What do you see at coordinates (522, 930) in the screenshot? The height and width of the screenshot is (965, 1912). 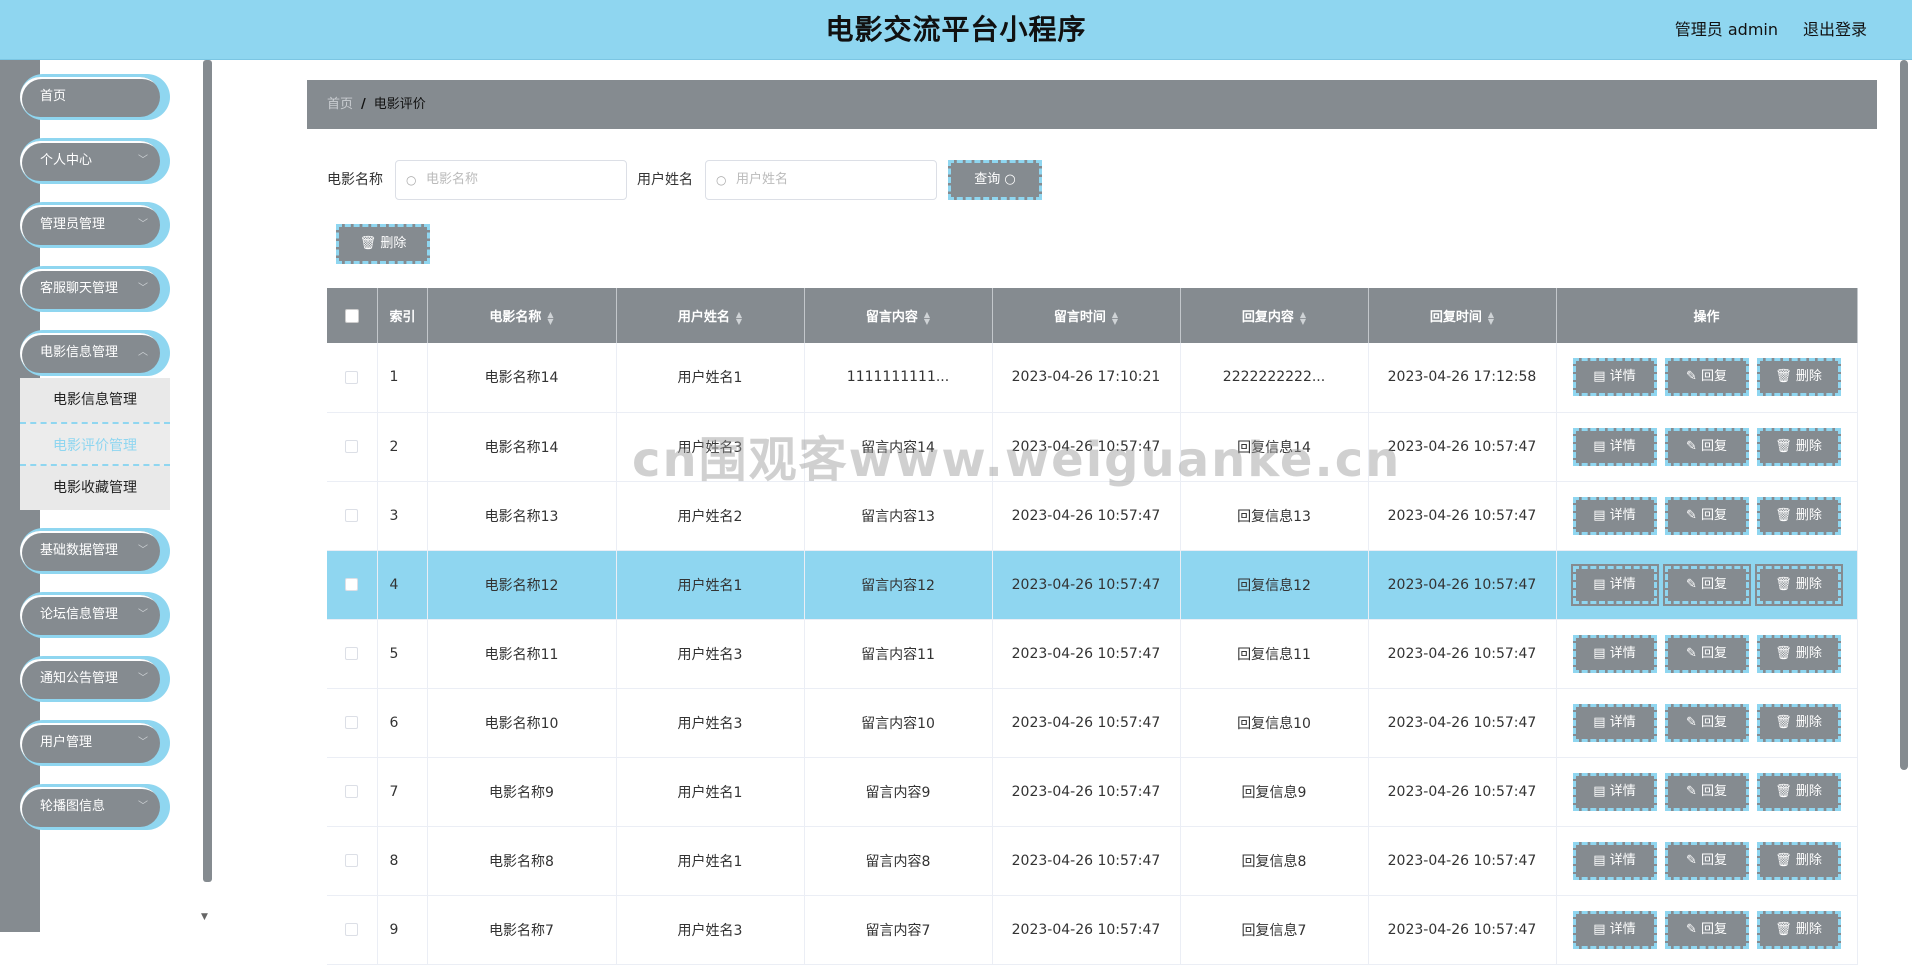 I see `cell-movie: 电影名称7` at bounding box center [522, 930].